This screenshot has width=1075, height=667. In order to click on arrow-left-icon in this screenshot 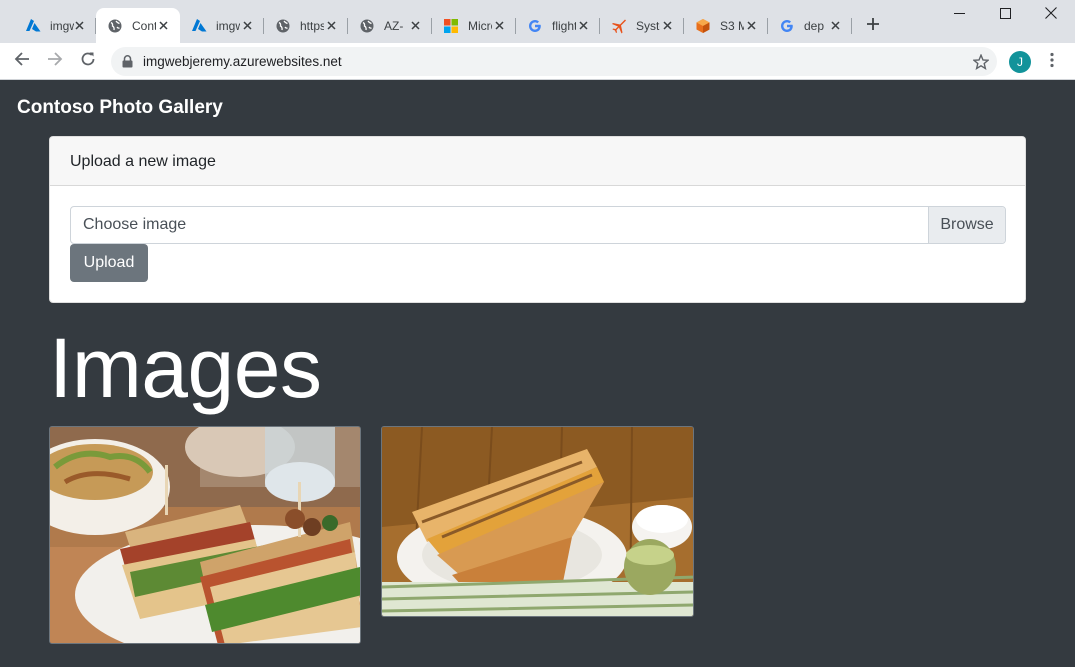, I will do `click(22, 61)`.